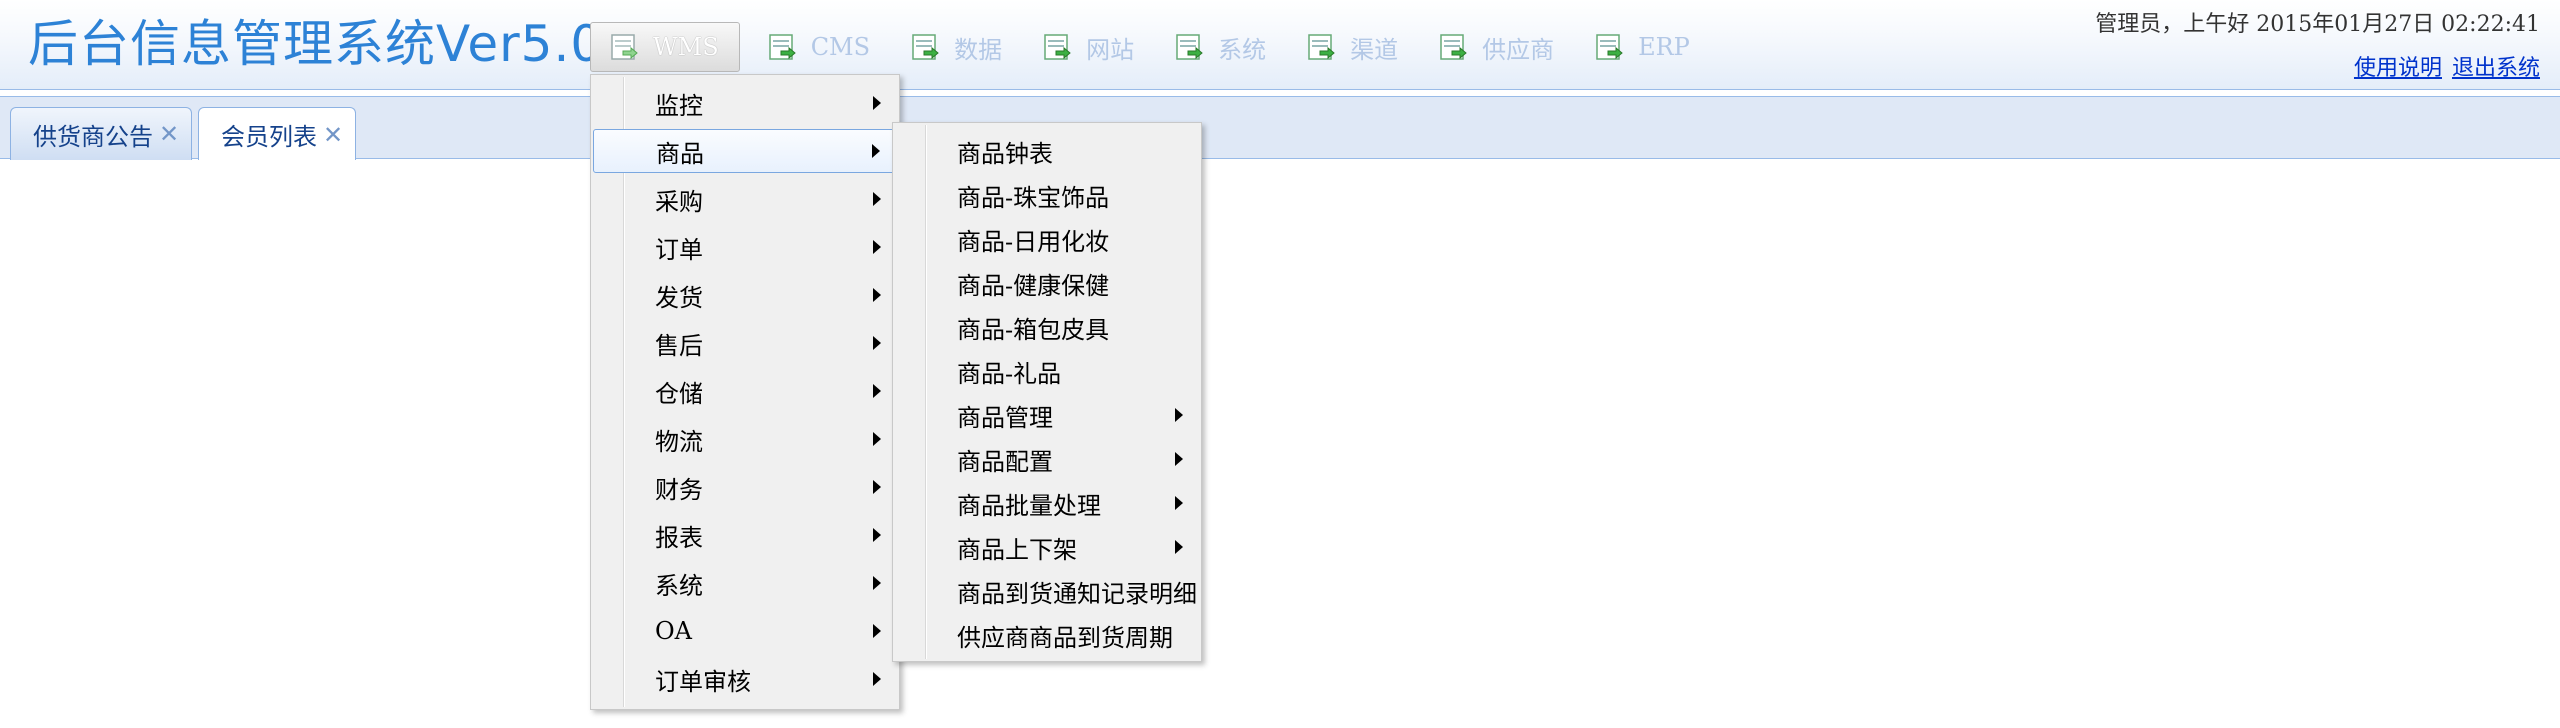 Image resolution: width=2560 pixels, height=728 pixels. Describe the element at coordinates (679, 537) in the screenshot. I see `menu-item-label: 报表` at that location.